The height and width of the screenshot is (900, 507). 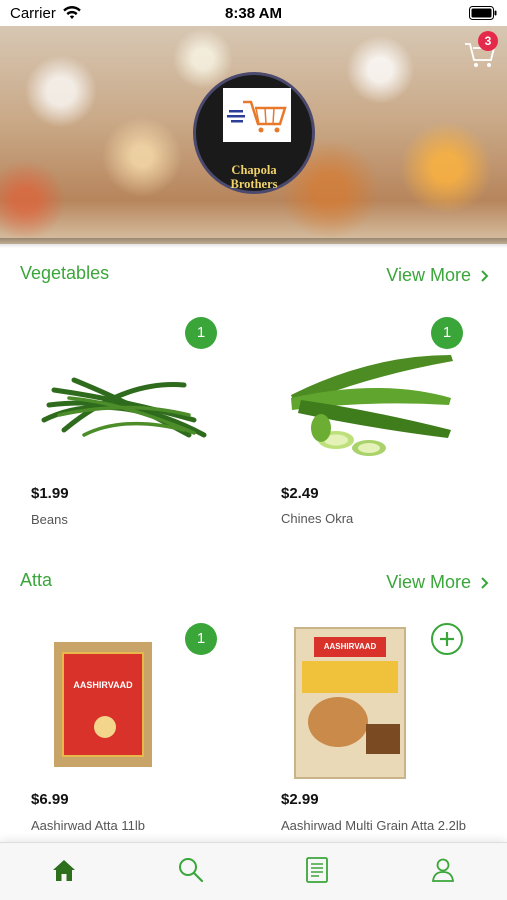 I want to click on plus-icon, so click(x=447, y=639).